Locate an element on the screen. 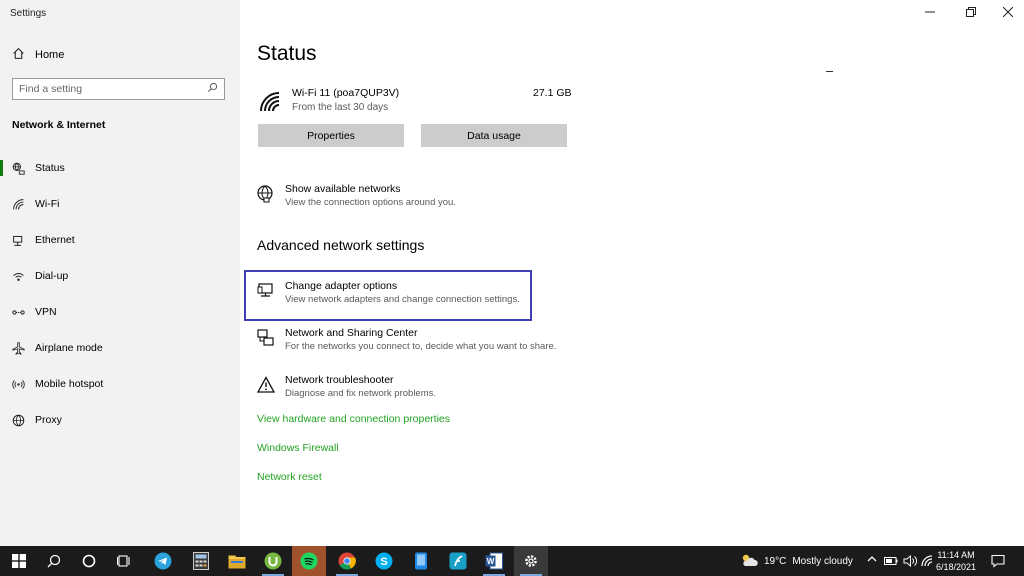 Image resolution: width=1024 pixels, height=576 pixels. option-title: Show available networks is located at coordinates (343, 189).